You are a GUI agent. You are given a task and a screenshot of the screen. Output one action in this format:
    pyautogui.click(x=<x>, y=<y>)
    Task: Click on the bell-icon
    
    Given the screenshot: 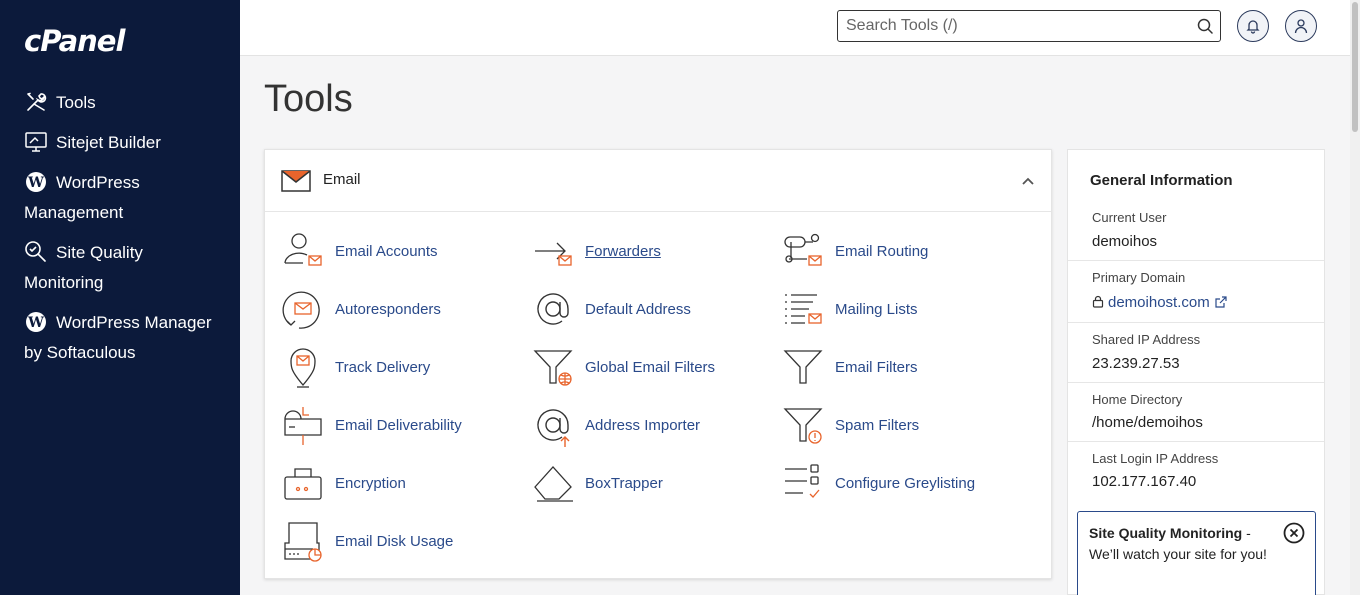 What is the action you would take?
    pyautogui.click(x=1253, y=27)
    